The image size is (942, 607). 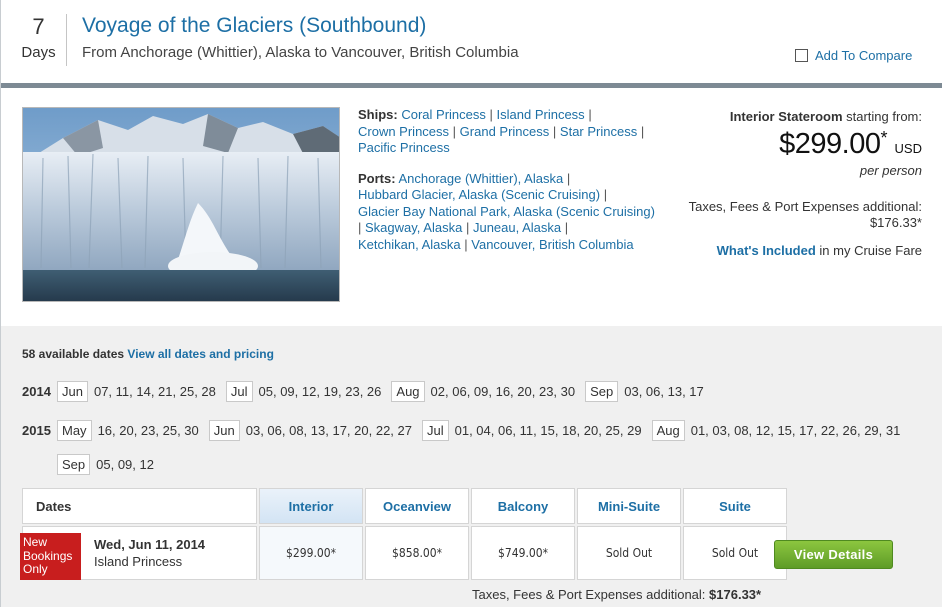 What do you see at coordinates (200, 354) in the screenshot?
I see `view-all-dates-link: View all dates and pricing` at bounding box center [200, 354].